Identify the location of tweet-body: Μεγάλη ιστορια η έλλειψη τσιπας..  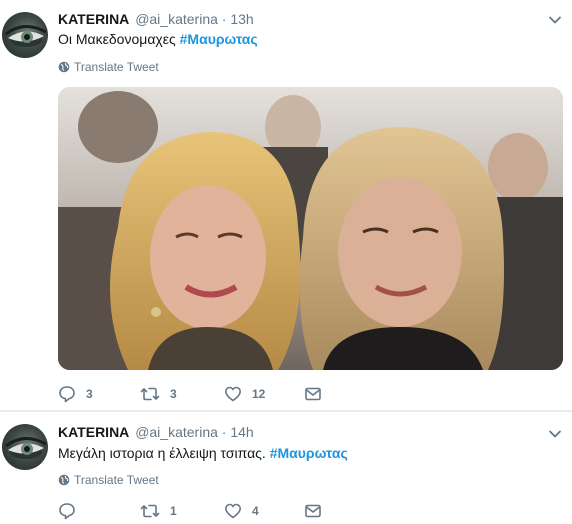
(164, 453).